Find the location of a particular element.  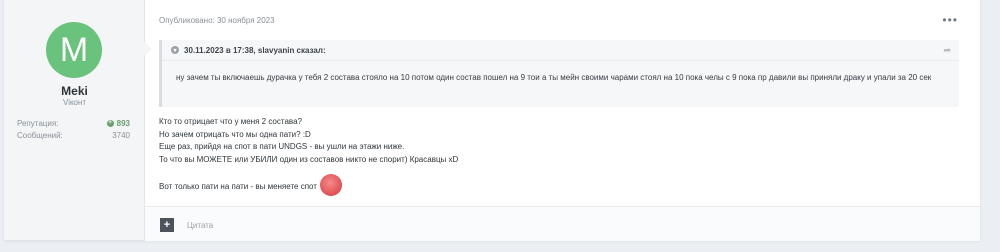

reputation-plus-icon: + is located at coordinates (110, 123).